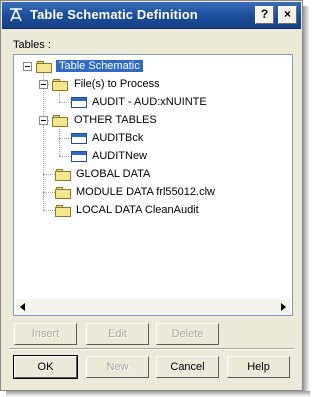 The image size is (320, 397). Describe the element at coordinates (258, 367) in the screenshot. I see `help-button: Help` at that location.